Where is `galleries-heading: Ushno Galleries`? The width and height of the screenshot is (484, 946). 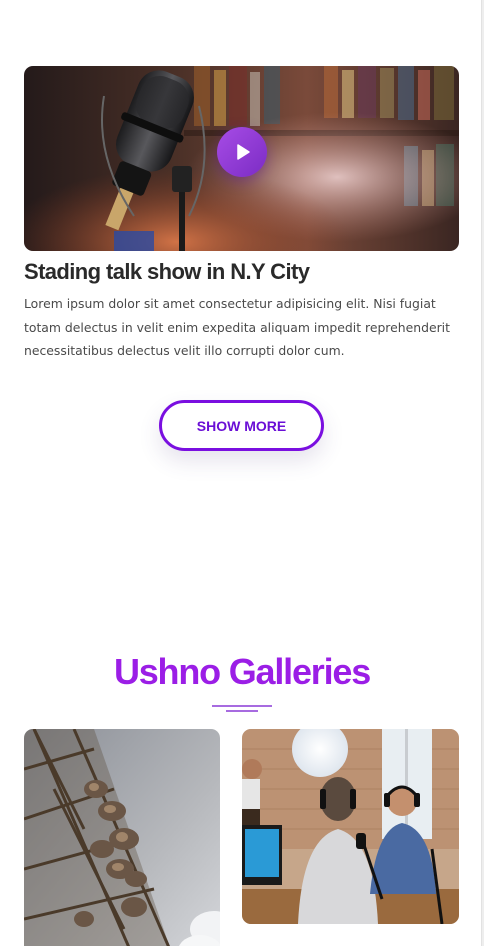
galleries-heading: Ushno Galleries is located at coordinates (242, 671).